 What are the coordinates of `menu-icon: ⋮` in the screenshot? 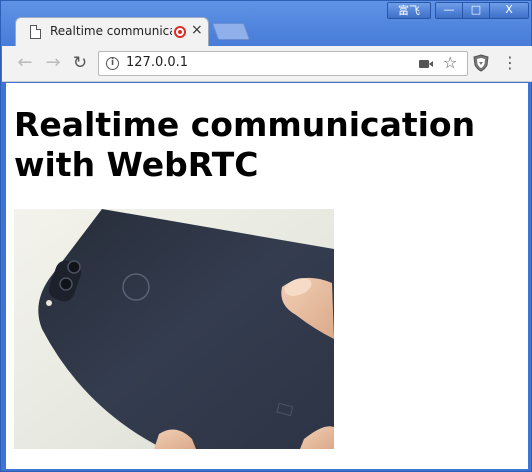 It's located at (510, 63).